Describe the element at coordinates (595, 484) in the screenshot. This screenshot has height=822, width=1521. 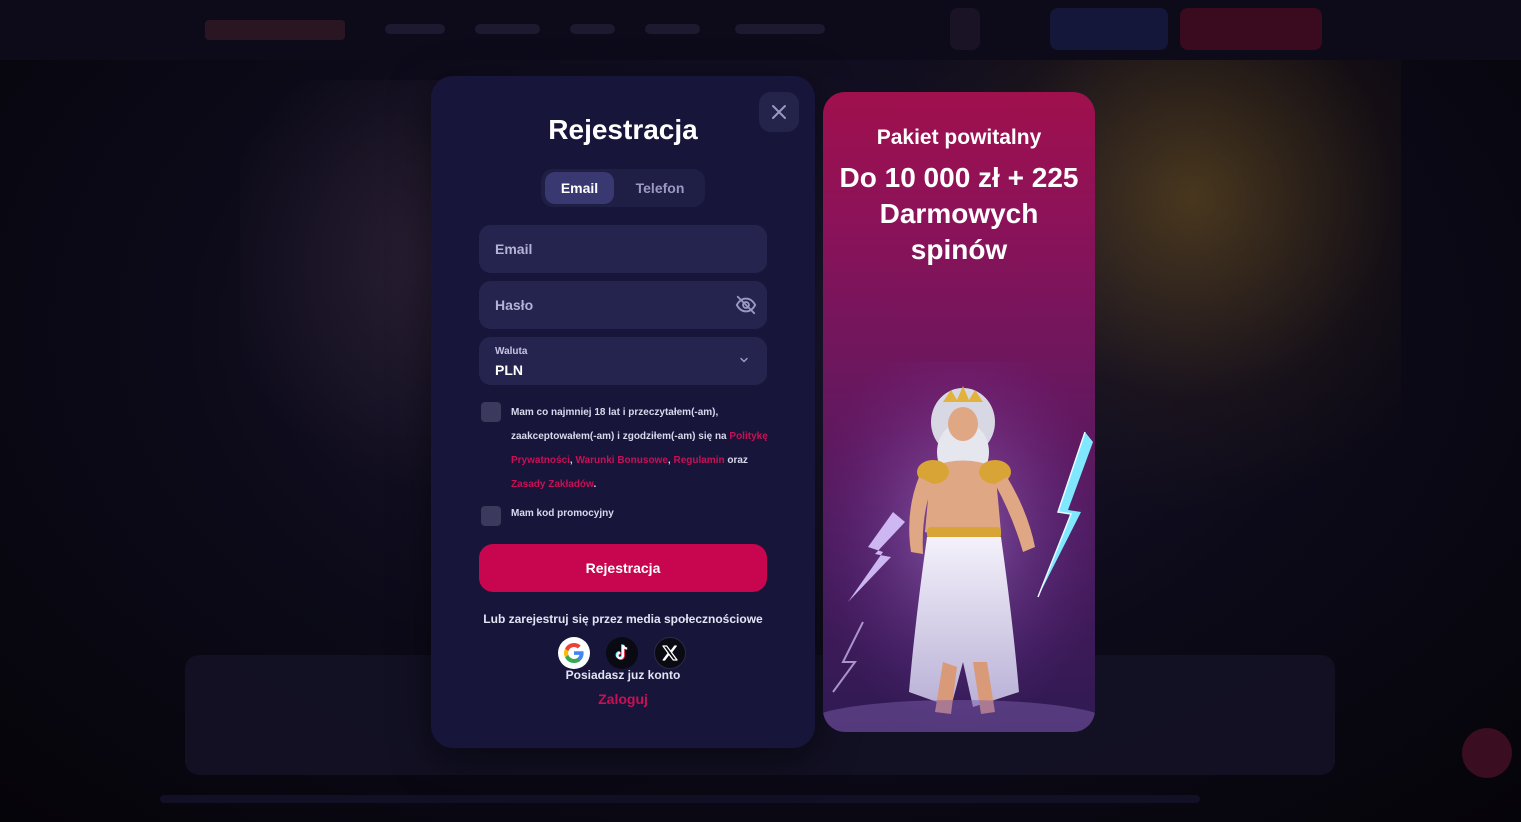
I see `terms-end: .` at that location.